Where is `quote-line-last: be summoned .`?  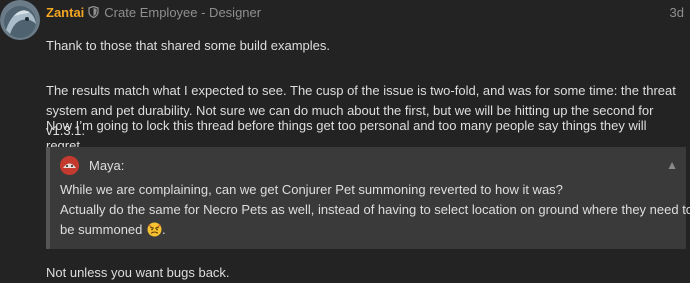 quote-line-last: be summoned . is located at coordinates (369, 230).